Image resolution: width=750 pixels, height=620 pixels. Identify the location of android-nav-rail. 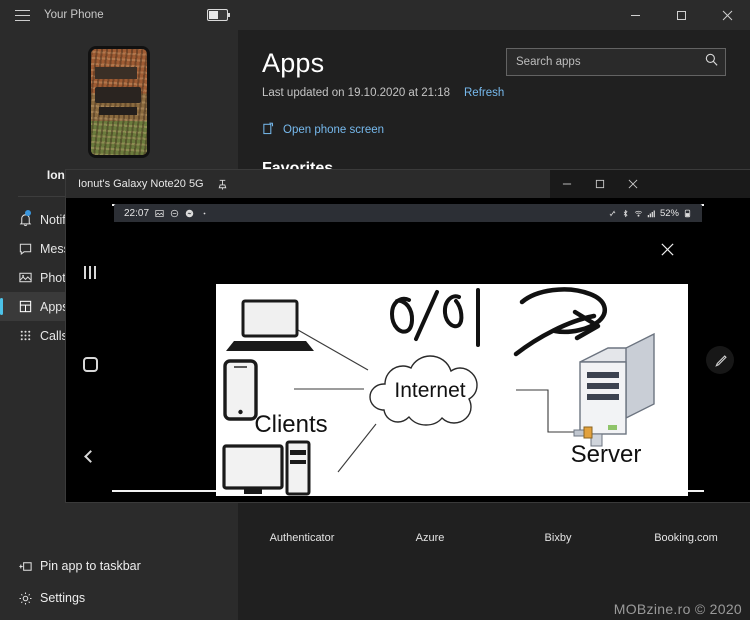
(90, 364).